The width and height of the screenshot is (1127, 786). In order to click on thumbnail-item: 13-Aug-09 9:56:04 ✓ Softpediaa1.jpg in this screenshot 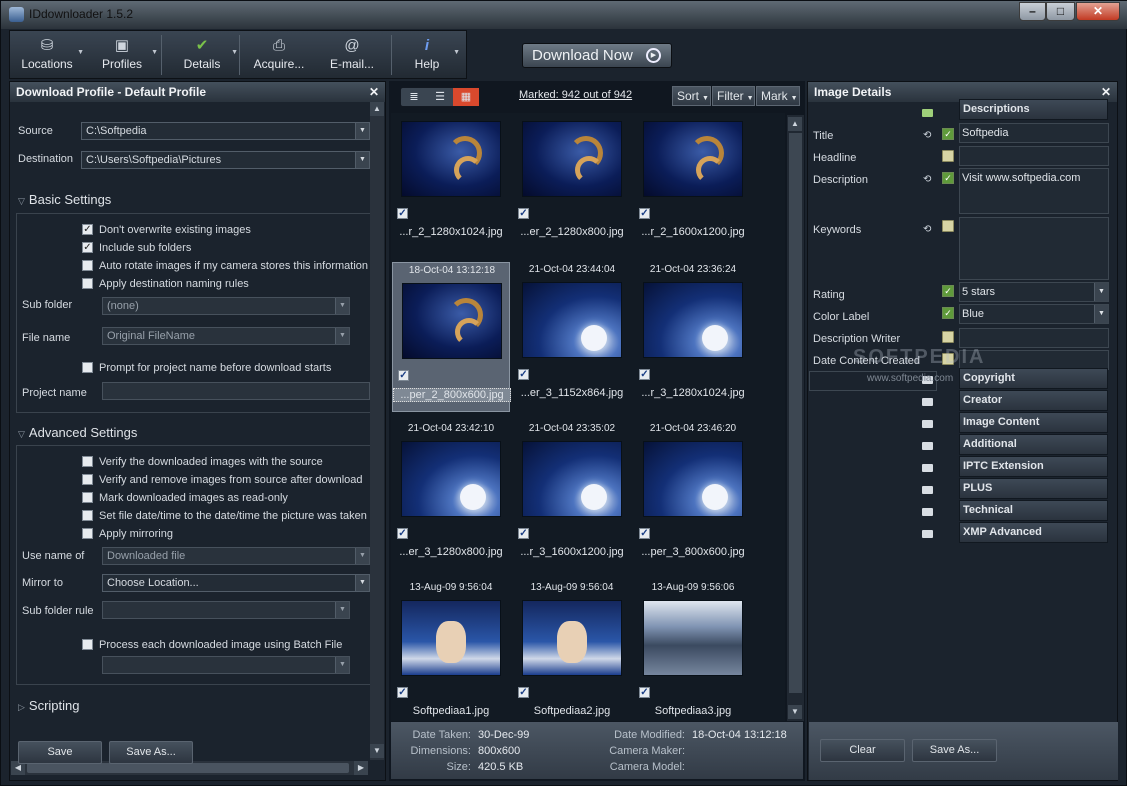, I will do `click(451, 650)`.